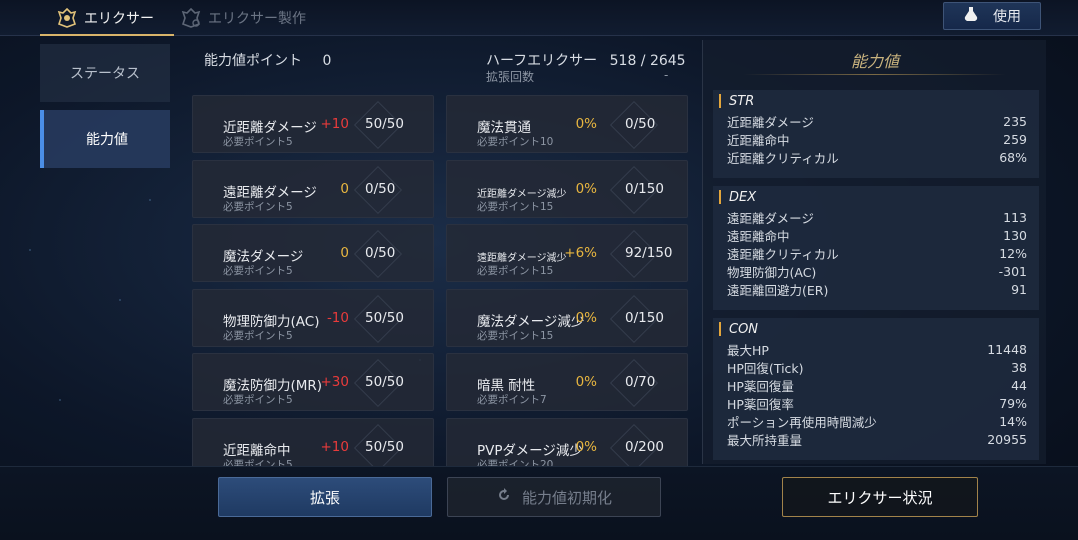 The width and height of the screenshot is (1078, 540). What do you see at coordinates (504, 128) in the screenshot?
I see `ability-name: 魔法貫通` at bounding box center [504, 128].